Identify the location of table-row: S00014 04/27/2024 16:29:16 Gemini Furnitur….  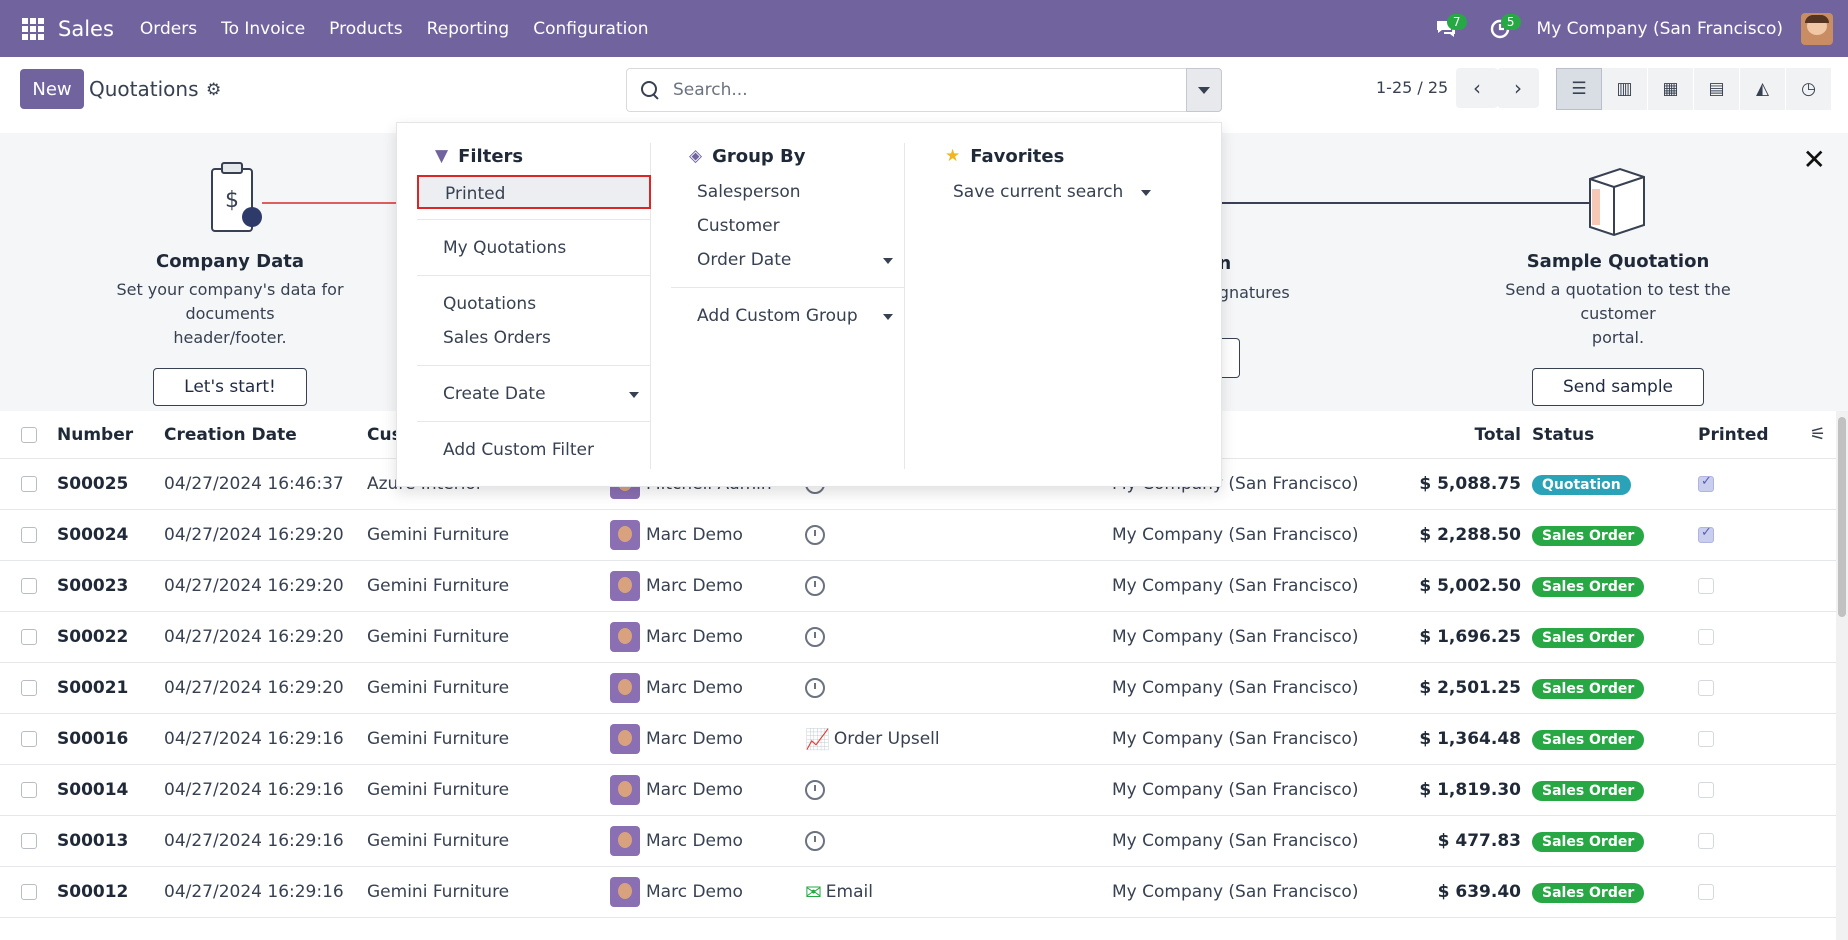
(918, 790).